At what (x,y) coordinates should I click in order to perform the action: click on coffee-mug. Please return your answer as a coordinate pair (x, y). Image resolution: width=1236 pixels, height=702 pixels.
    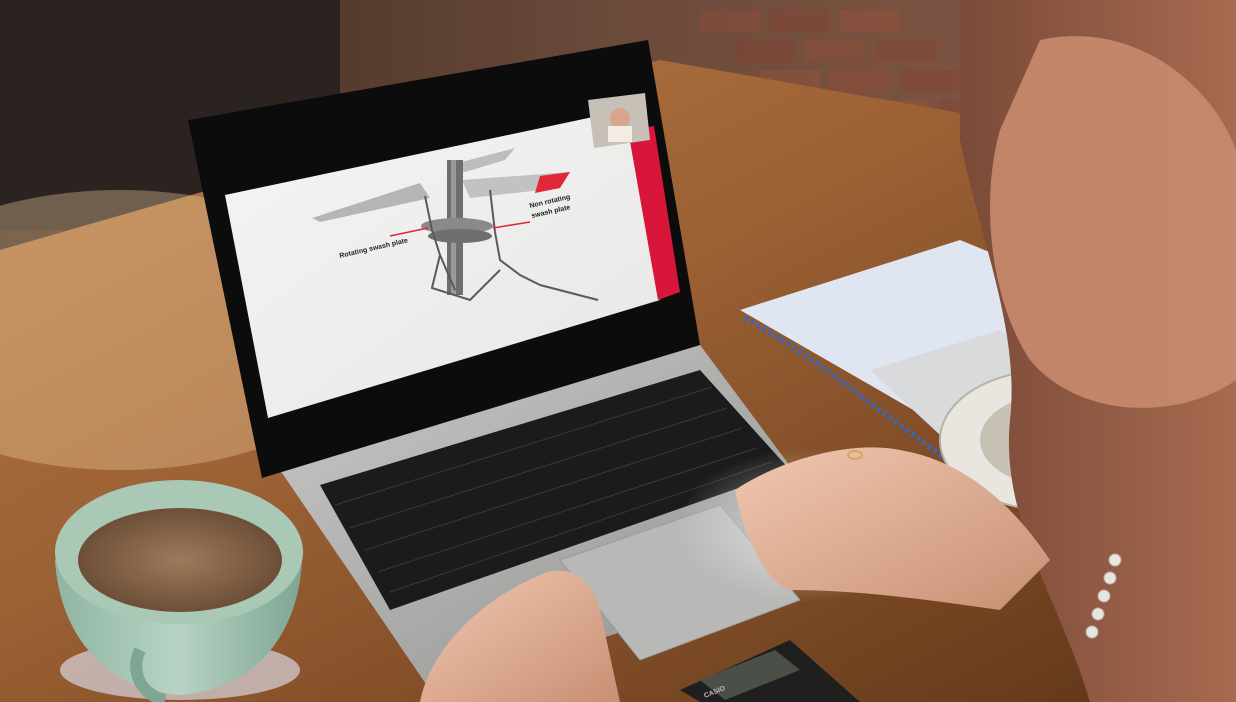
    Looking at the image, I should click on (179, 591).